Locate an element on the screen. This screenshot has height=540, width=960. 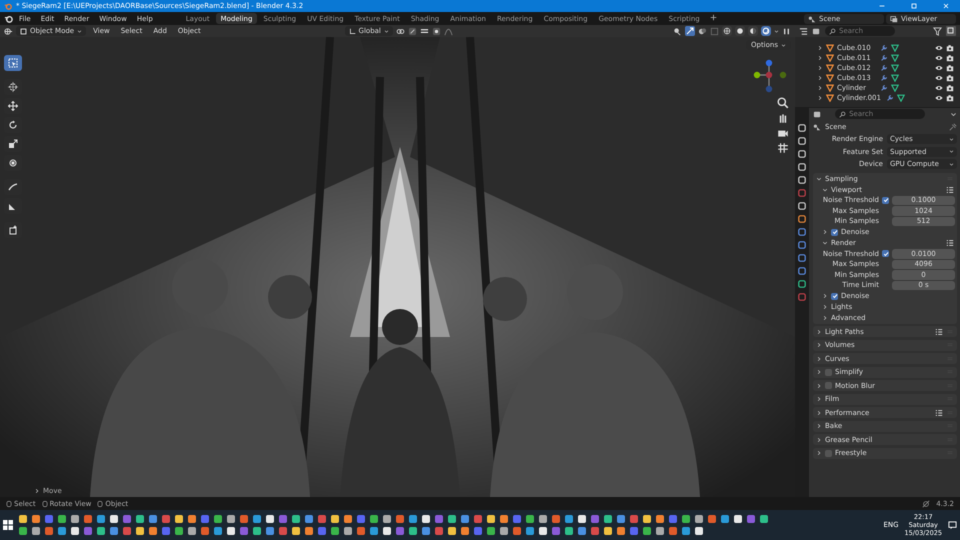
new-collection-icon is located at coordinates (951, 31).